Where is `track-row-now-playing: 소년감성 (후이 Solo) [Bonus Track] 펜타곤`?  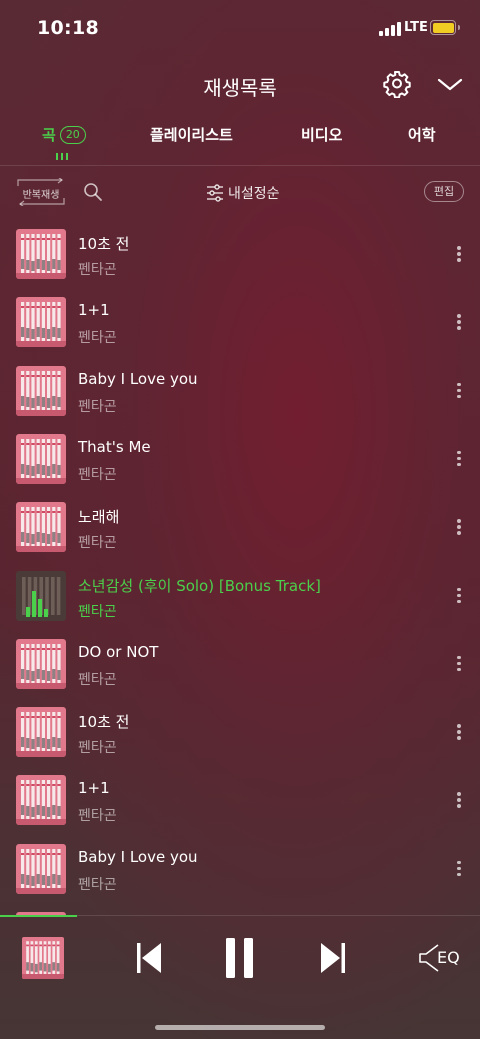
track-row-now-playing: 소년감성 (후이 Solo) [Bonus Track] 펜타곤 is located at coordinates (240, 595).